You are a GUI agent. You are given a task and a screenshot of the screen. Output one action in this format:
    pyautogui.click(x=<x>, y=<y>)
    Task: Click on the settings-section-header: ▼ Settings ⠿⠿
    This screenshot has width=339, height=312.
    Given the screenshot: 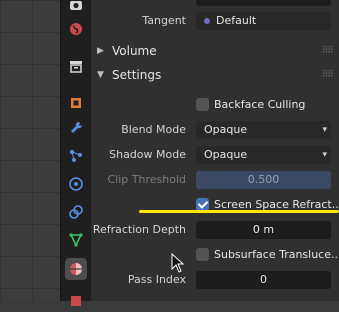 What is the action you would take?
    pyautogui.click(x=215, y=75)
    